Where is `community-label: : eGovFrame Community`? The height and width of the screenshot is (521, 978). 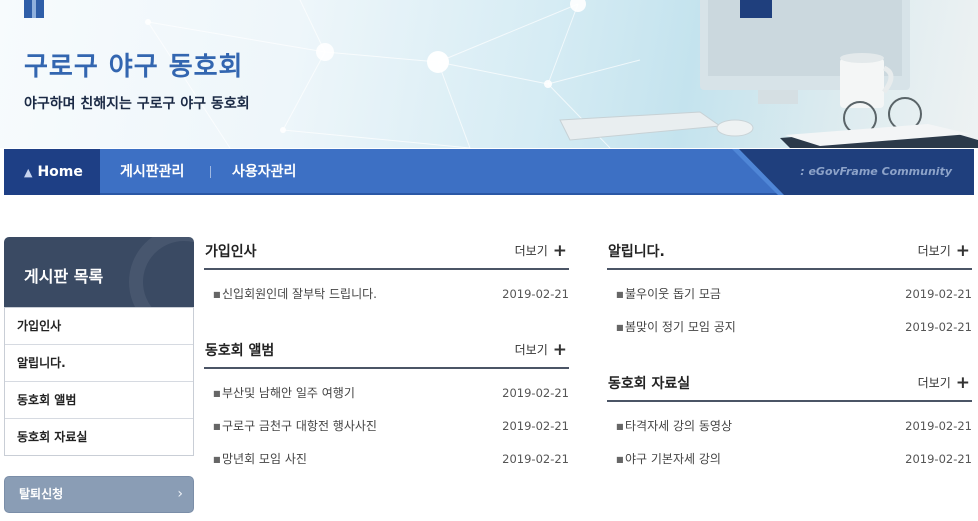 community-label: : eGovFrame Community is located at coordinates (876, 171).